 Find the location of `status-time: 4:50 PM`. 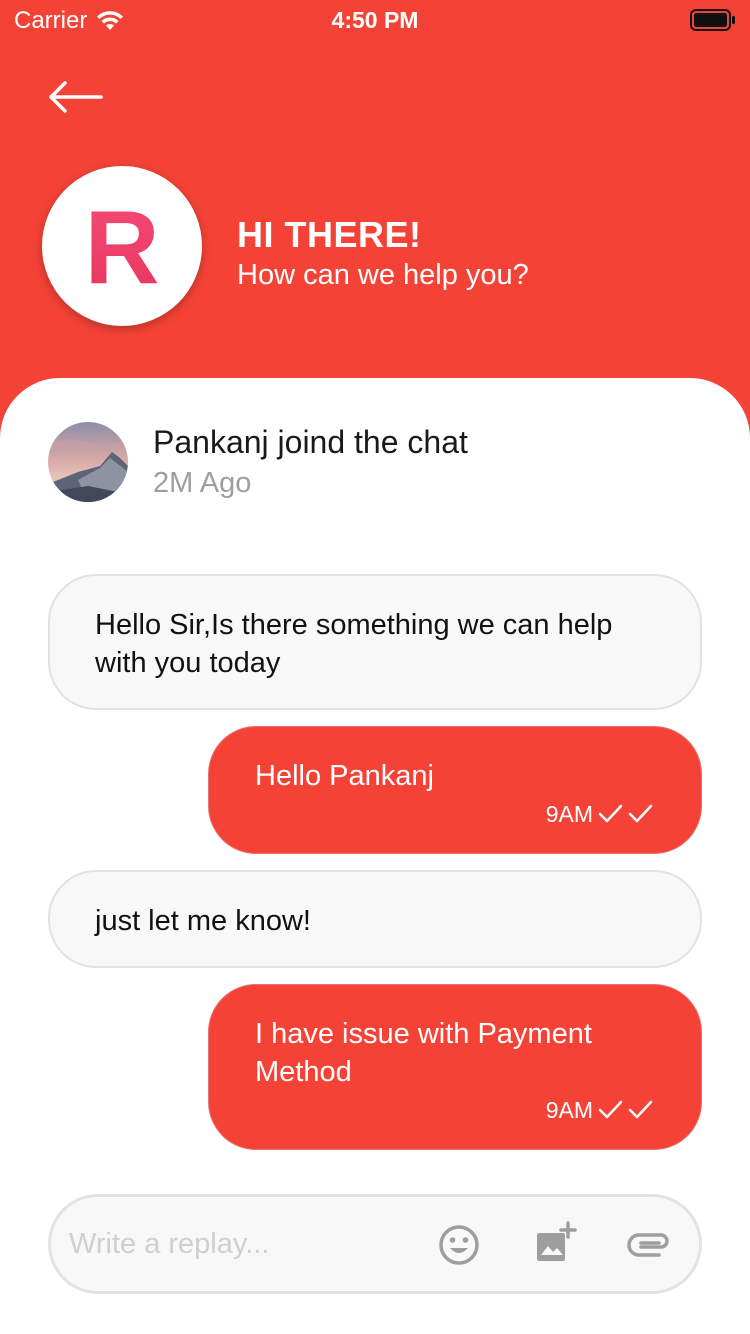

status-time: 4:50 PM is located at coordinates (375, 20).